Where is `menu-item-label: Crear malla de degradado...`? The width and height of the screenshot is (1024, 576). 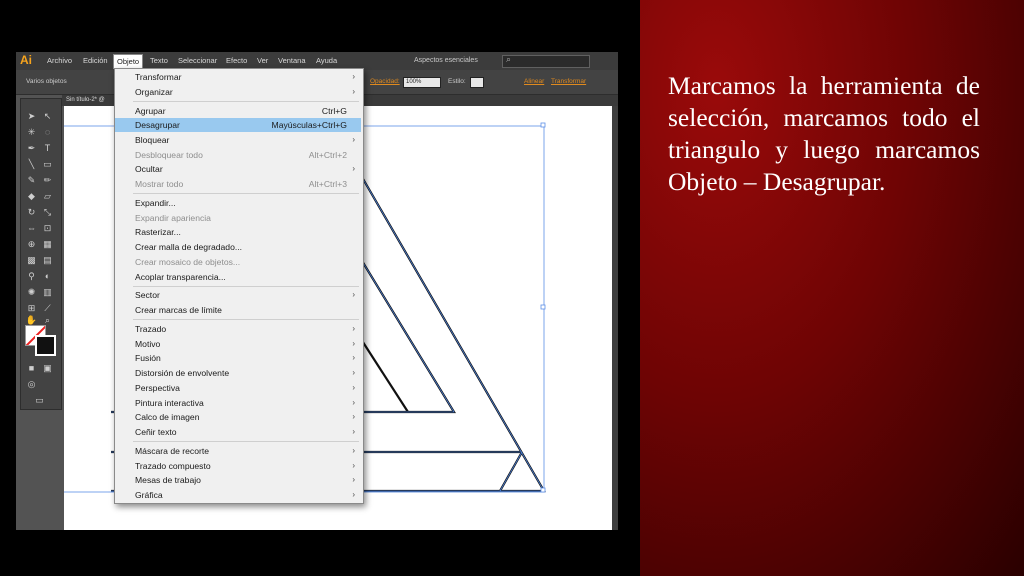 menu-item-label: Crear malla de degradado... is located at coordinates (189, 247).